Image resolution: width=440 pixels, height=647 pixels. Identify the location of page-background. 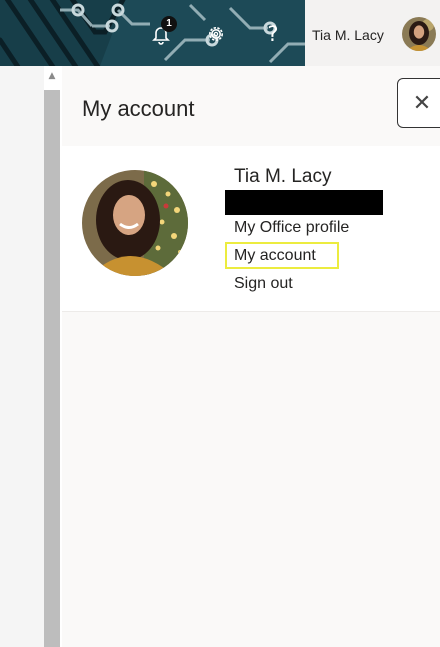
(22, 356).